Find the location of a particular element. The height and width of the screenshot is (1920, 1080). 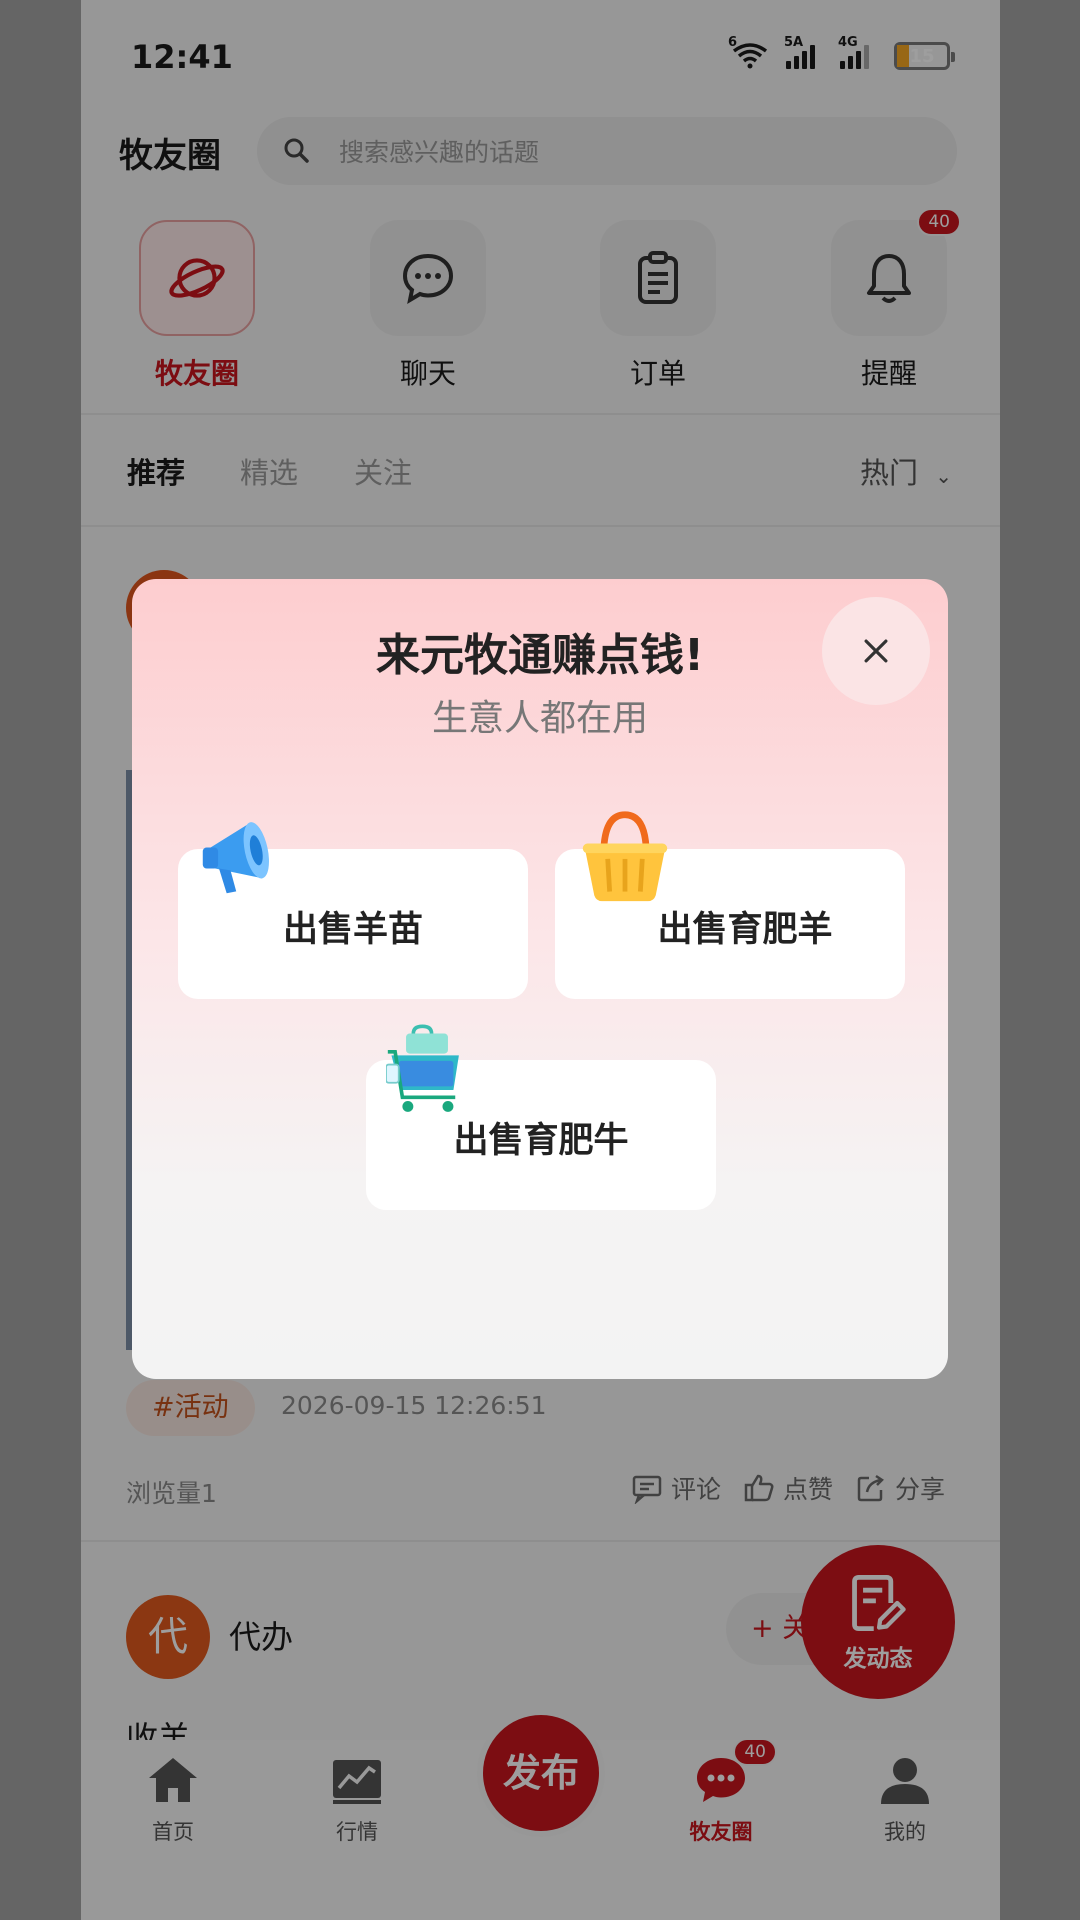

shopping-cart-icon is located at coordinates (426, 1072).